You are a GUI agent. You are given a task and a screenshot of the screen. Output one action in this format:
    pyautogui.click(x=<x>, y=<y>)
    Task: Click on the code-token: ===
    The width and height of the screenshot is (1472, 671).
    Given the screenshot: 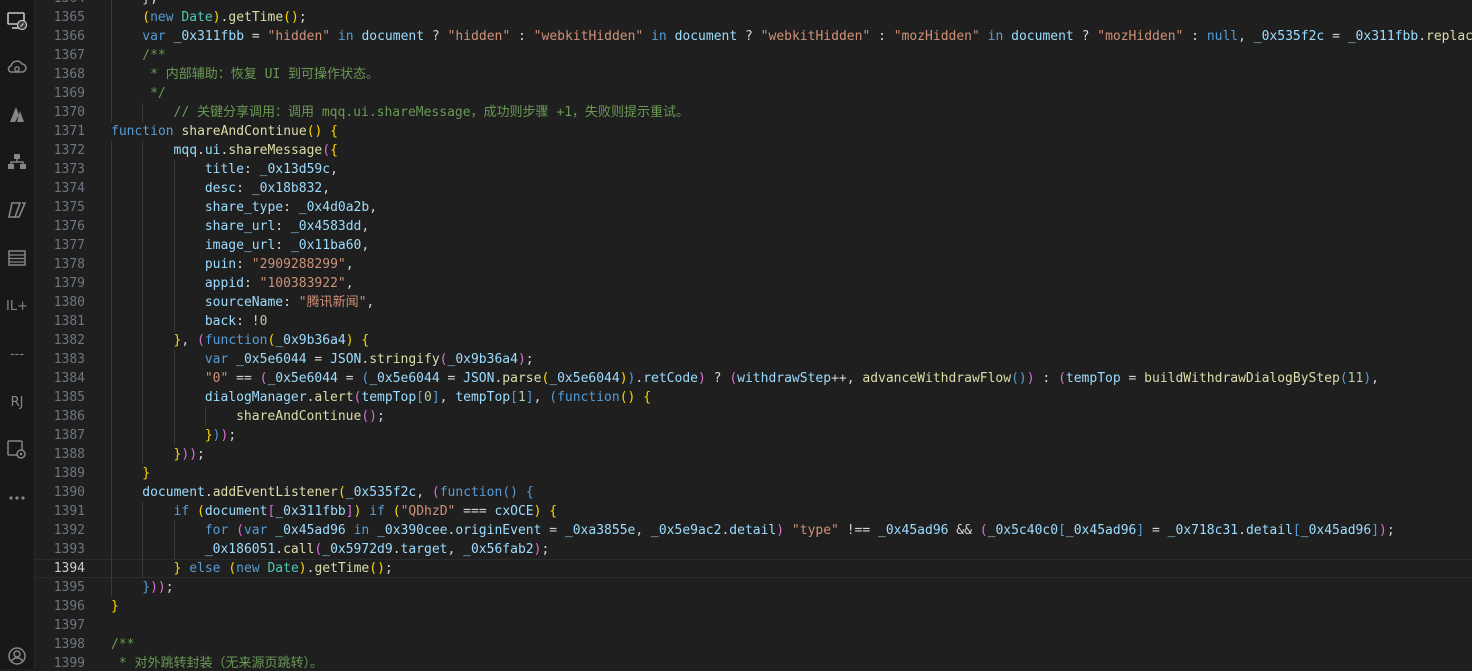 What is the action you would take?
    pyautogui.click(x=475, y=511)
    